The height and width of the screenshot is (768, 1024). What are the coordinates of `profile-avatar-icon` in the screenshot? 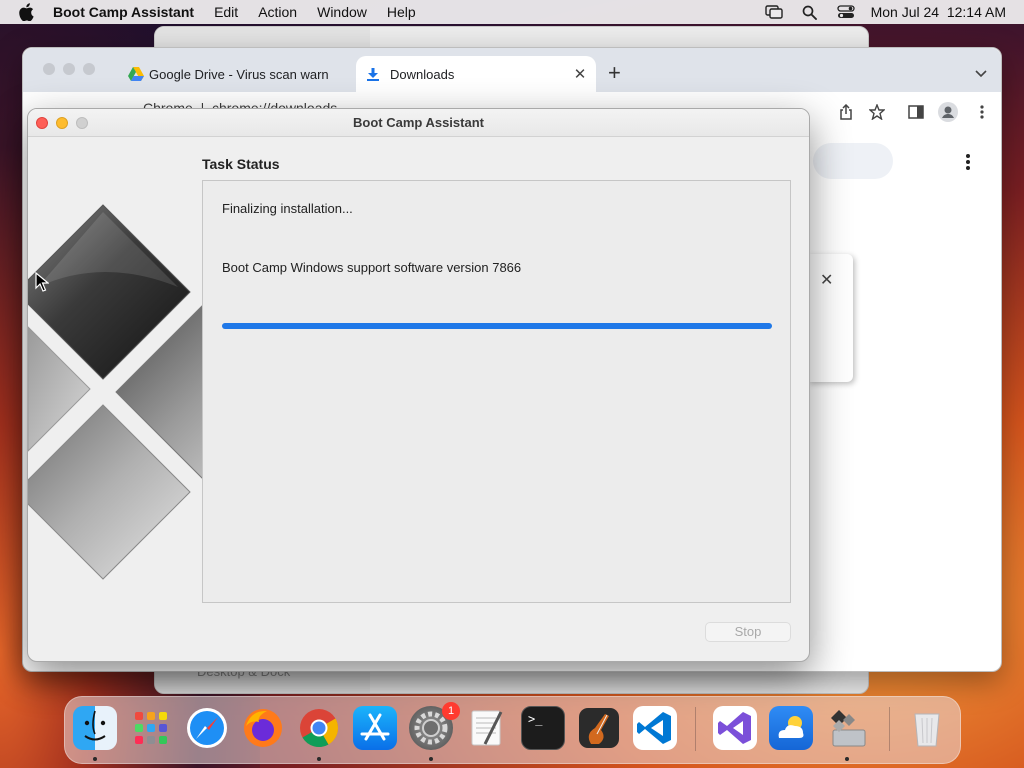 It's located at (948, 112).